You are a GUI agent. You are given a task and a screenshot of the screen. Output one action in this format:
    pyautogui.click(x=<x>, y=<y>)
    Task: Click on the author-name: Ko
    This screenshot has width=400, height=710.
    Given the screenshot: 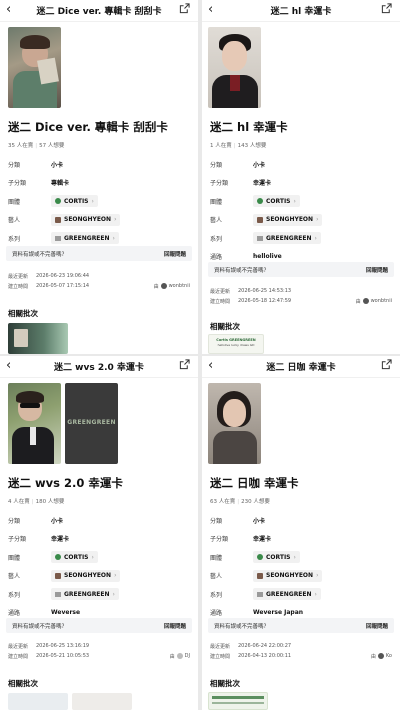 What is the action you would take?
    pyautogui.click(x=388, y=656)
    